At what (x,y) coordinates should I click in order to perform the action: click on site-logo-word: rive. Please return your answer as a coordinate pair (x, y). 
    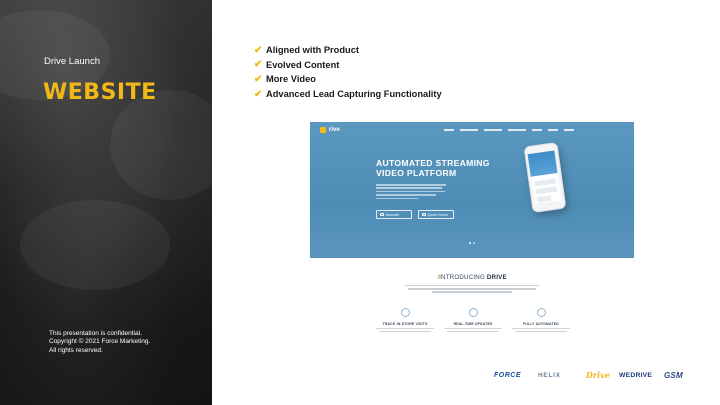
    Looking at the image, I should click on (334, 130).